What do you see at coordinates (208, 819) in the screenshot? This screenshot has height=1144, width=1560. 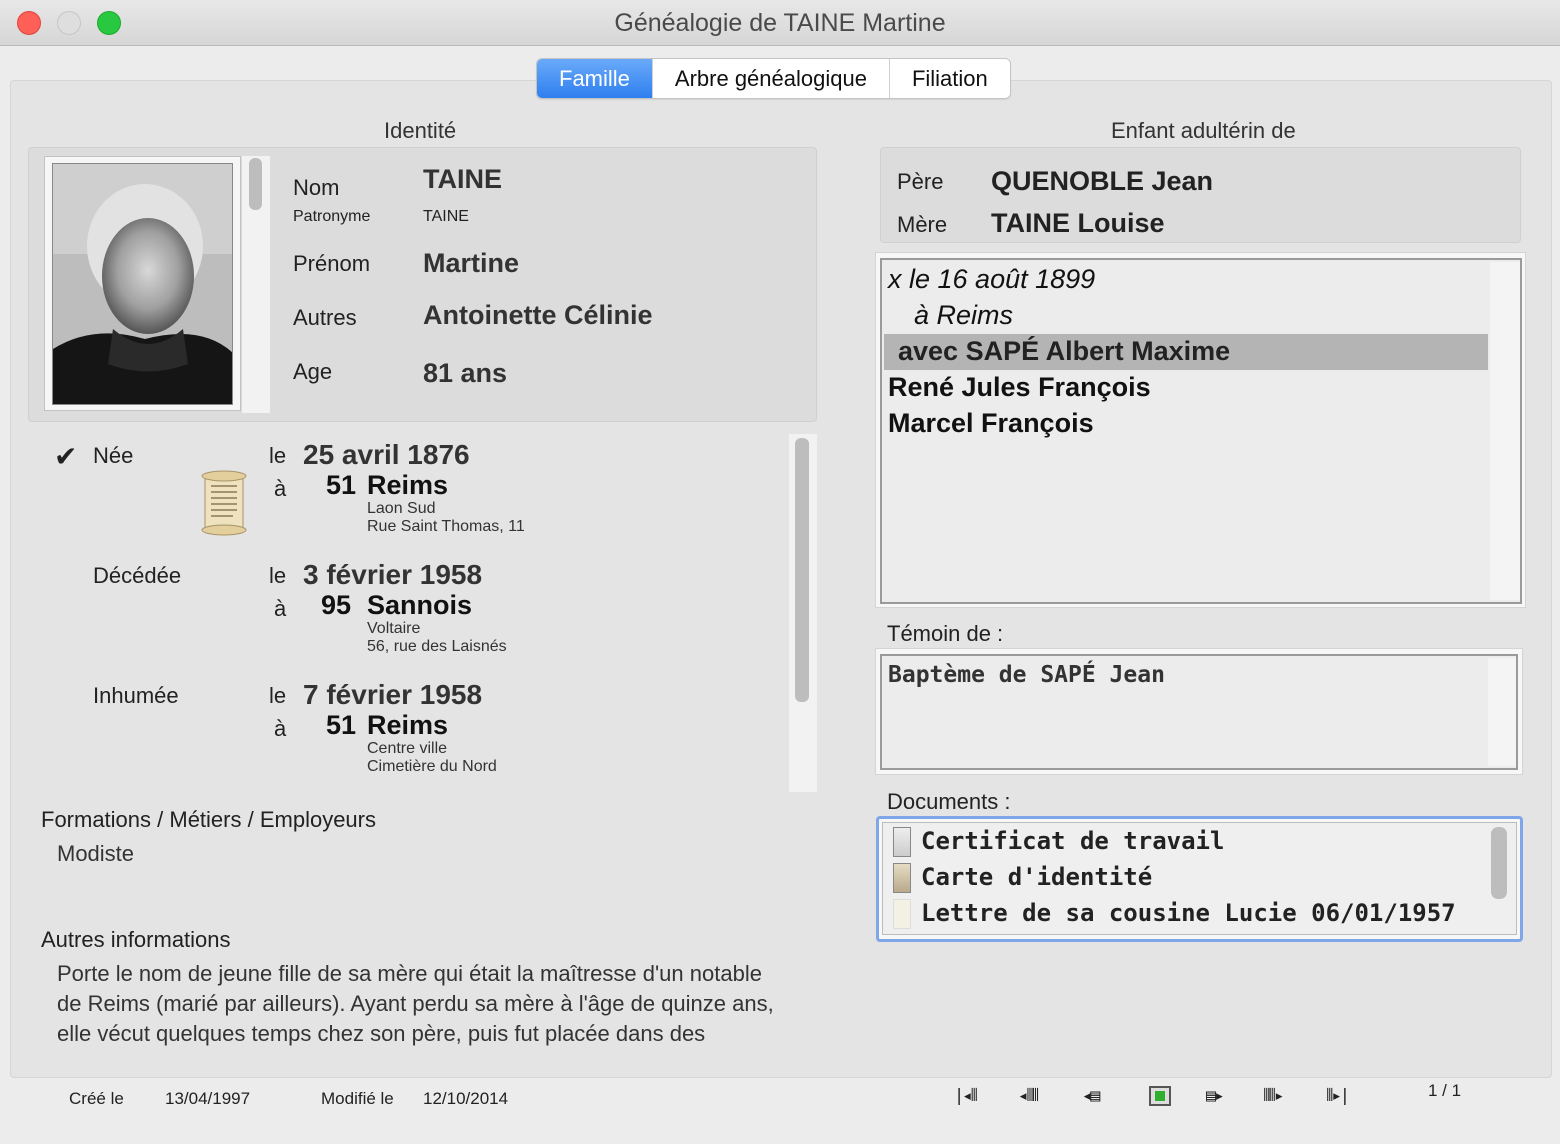 I see `occupations-heading: Formations / Métiers / Employeurs` at bounding box center [208, 819].